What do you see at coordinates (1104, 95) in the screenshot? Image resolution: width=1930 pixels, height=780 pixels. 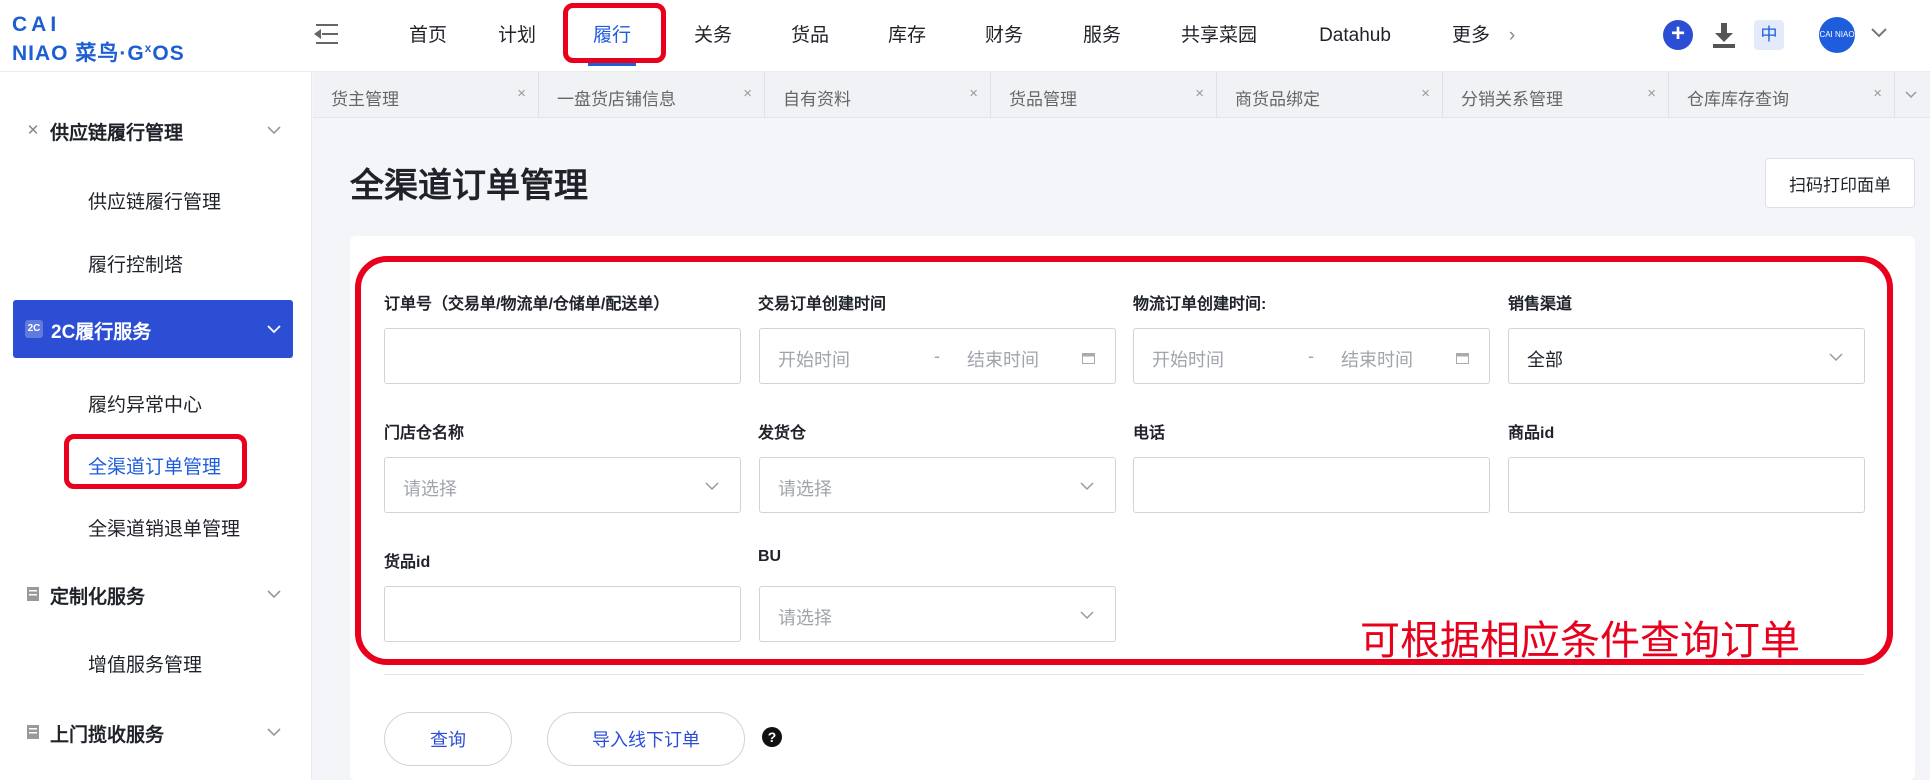 I see `tab-goods-mgmt: 货品管理 ×` at bounding box center [1104, 95].